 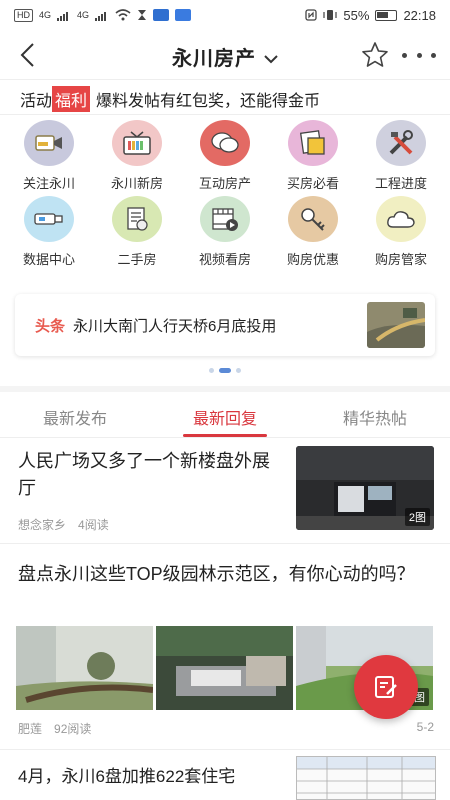 I want to click on notes-icon, so click(x=313, y=143).